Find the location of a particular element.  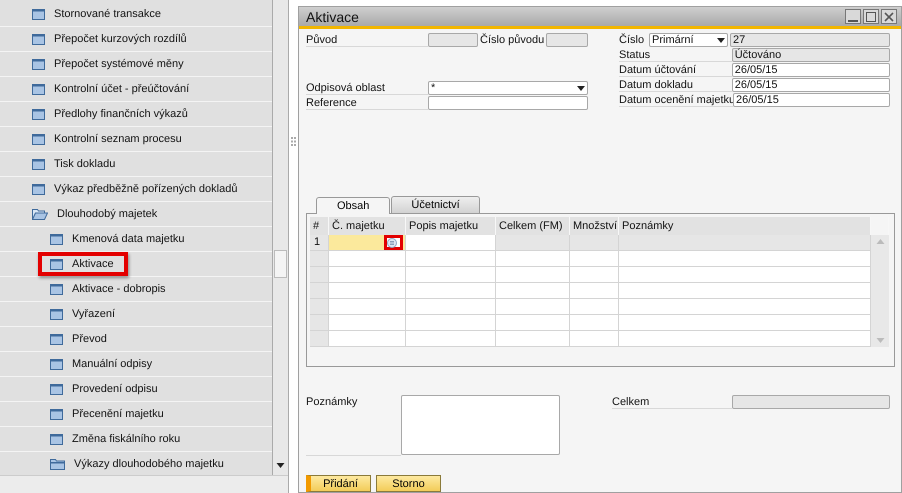

tab: Účetnictví is located at coordinates (435, 204).